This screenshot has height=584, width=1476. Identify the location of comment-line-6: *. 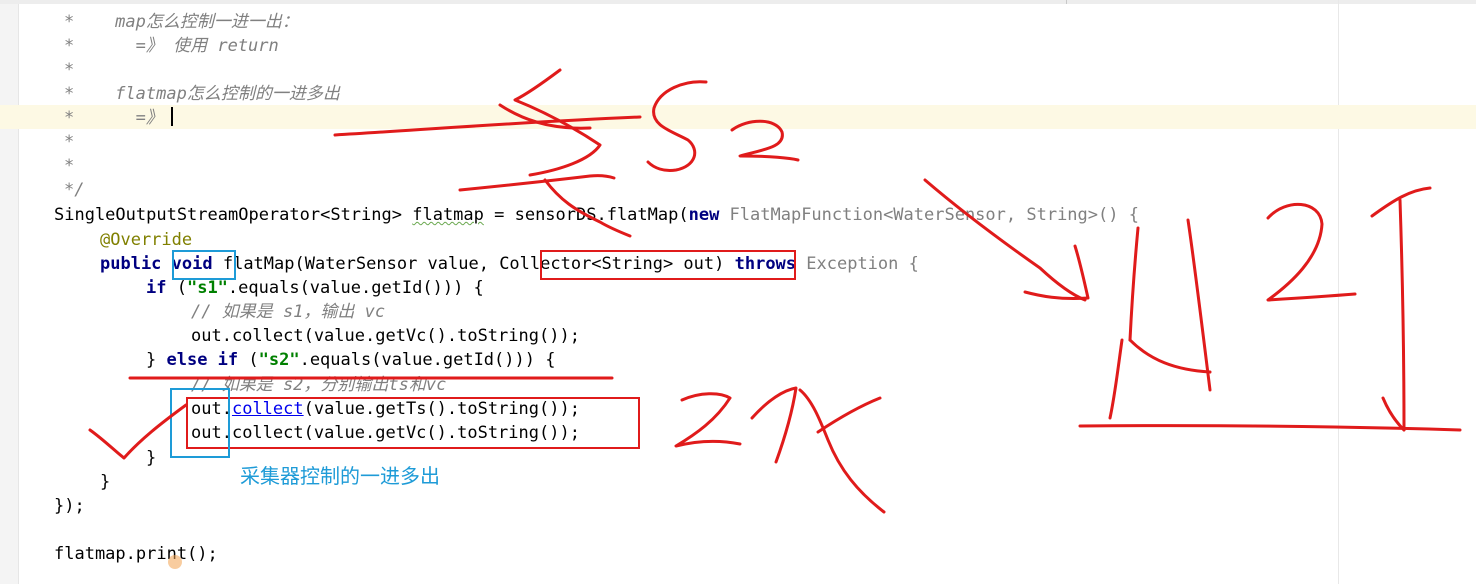
(69, 142).